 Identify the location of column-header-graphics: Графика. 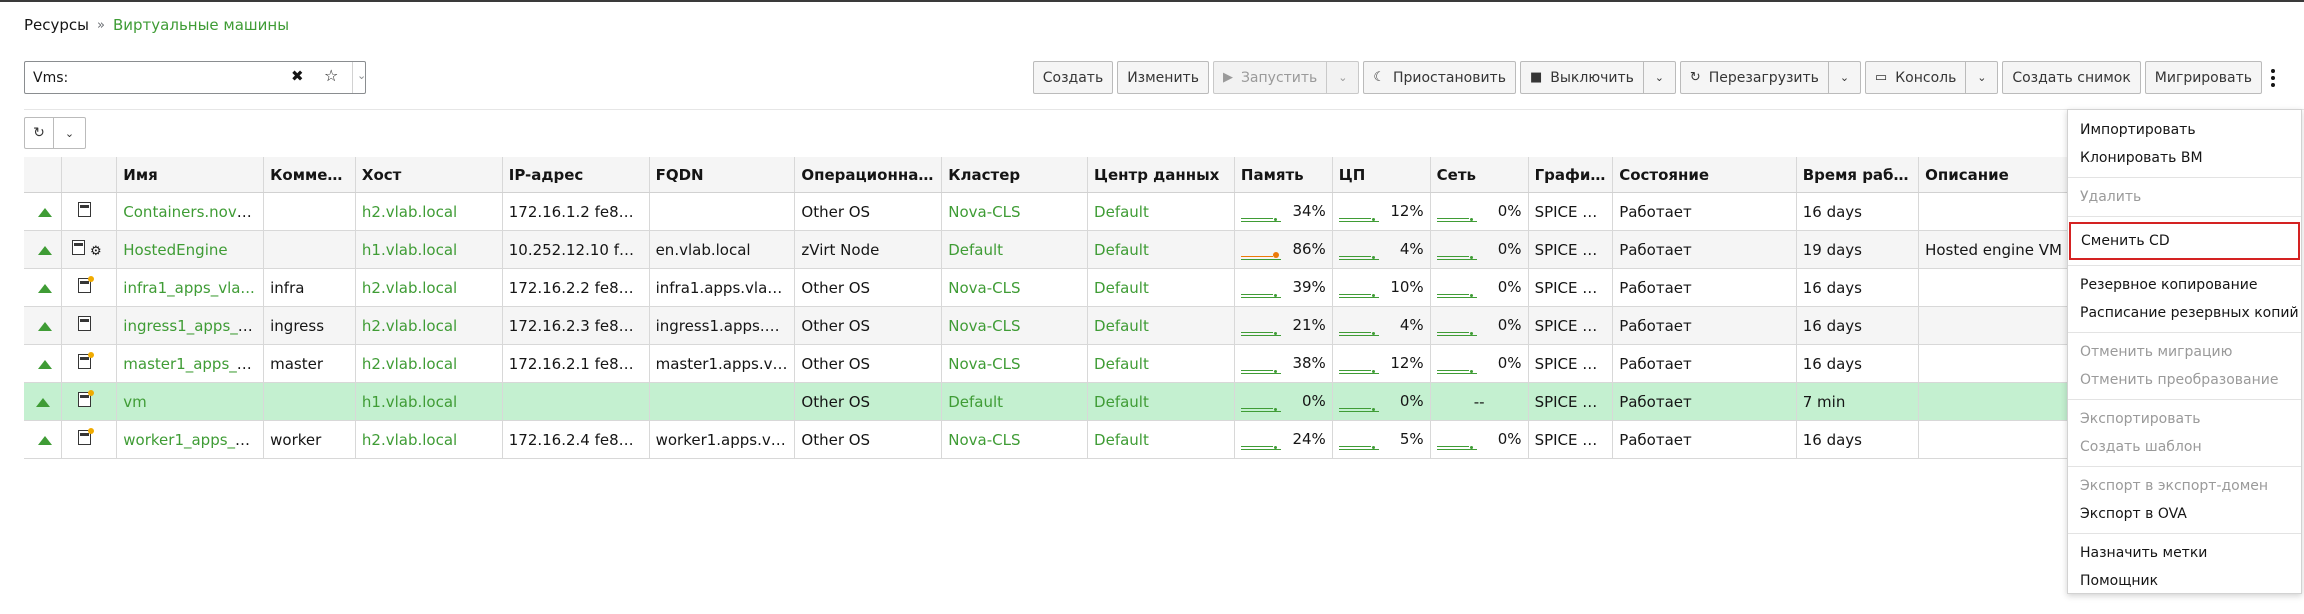
(1570, 175).